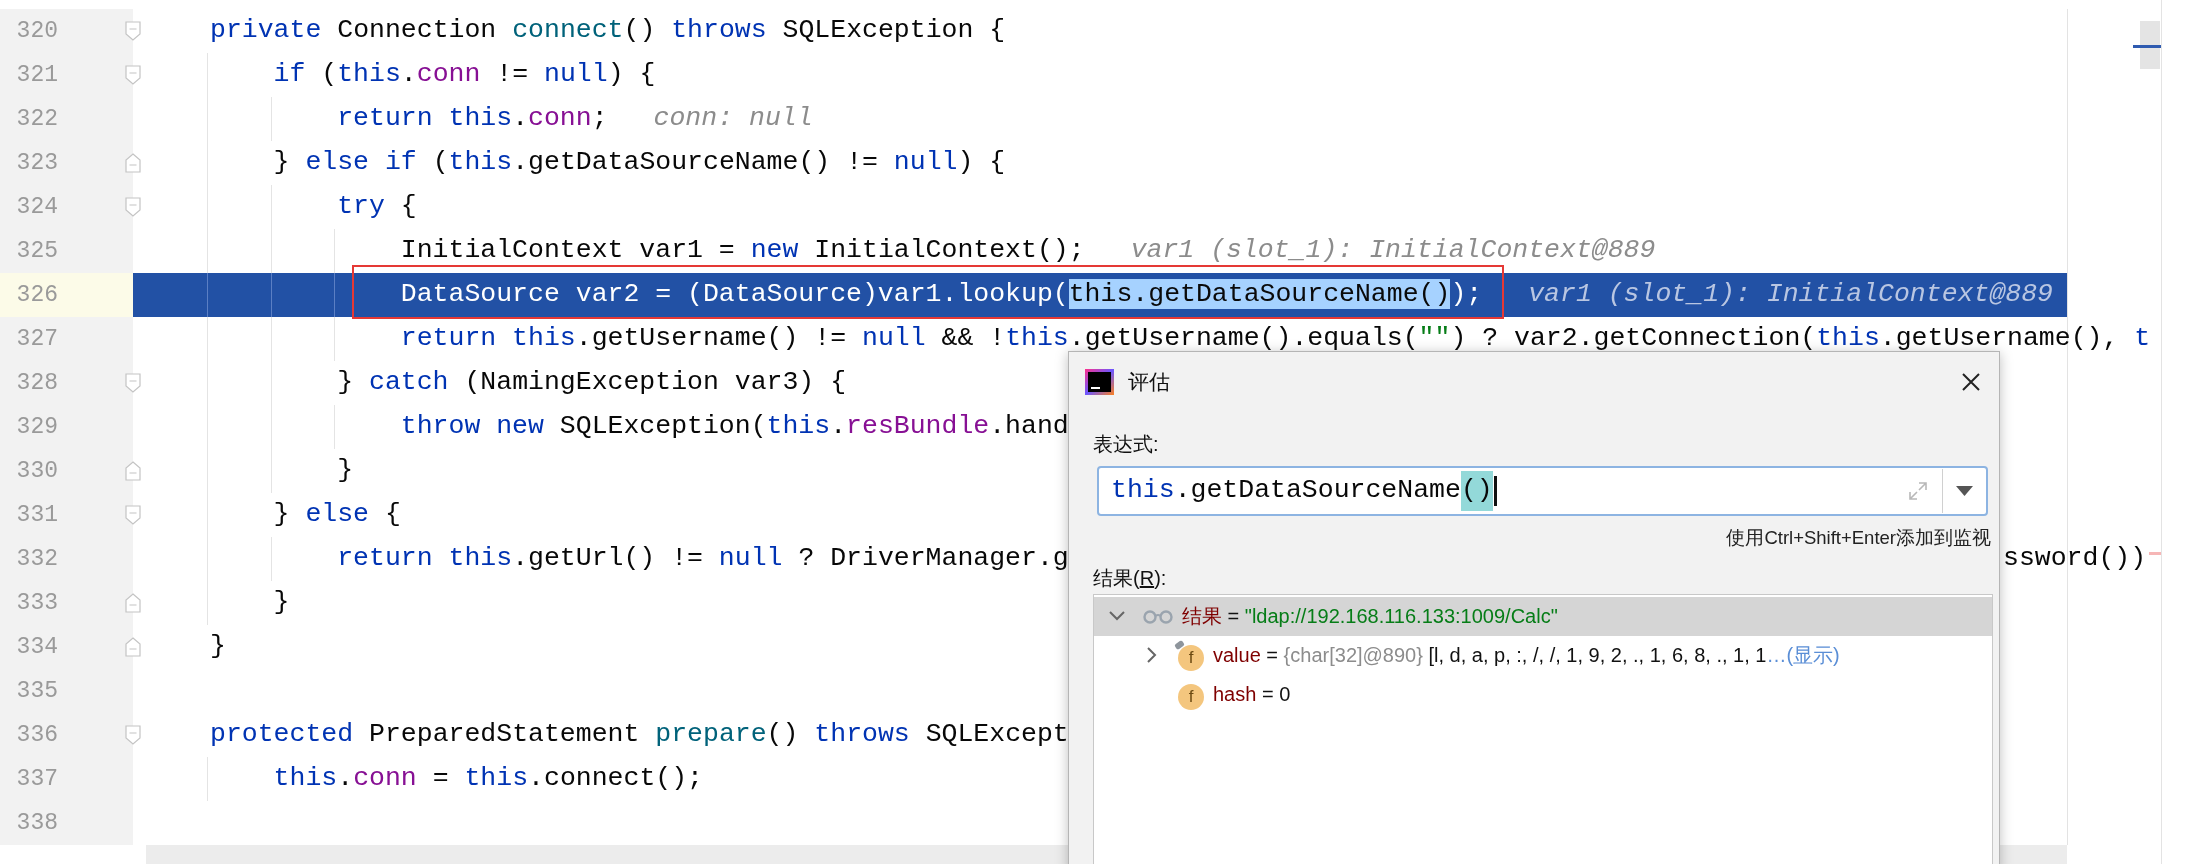  What do you see at coordinates (734, 427) in the screenshot?
I see `code-line: throw new SQLException(this.resBundle.hand` at bounding box center [734, 427].